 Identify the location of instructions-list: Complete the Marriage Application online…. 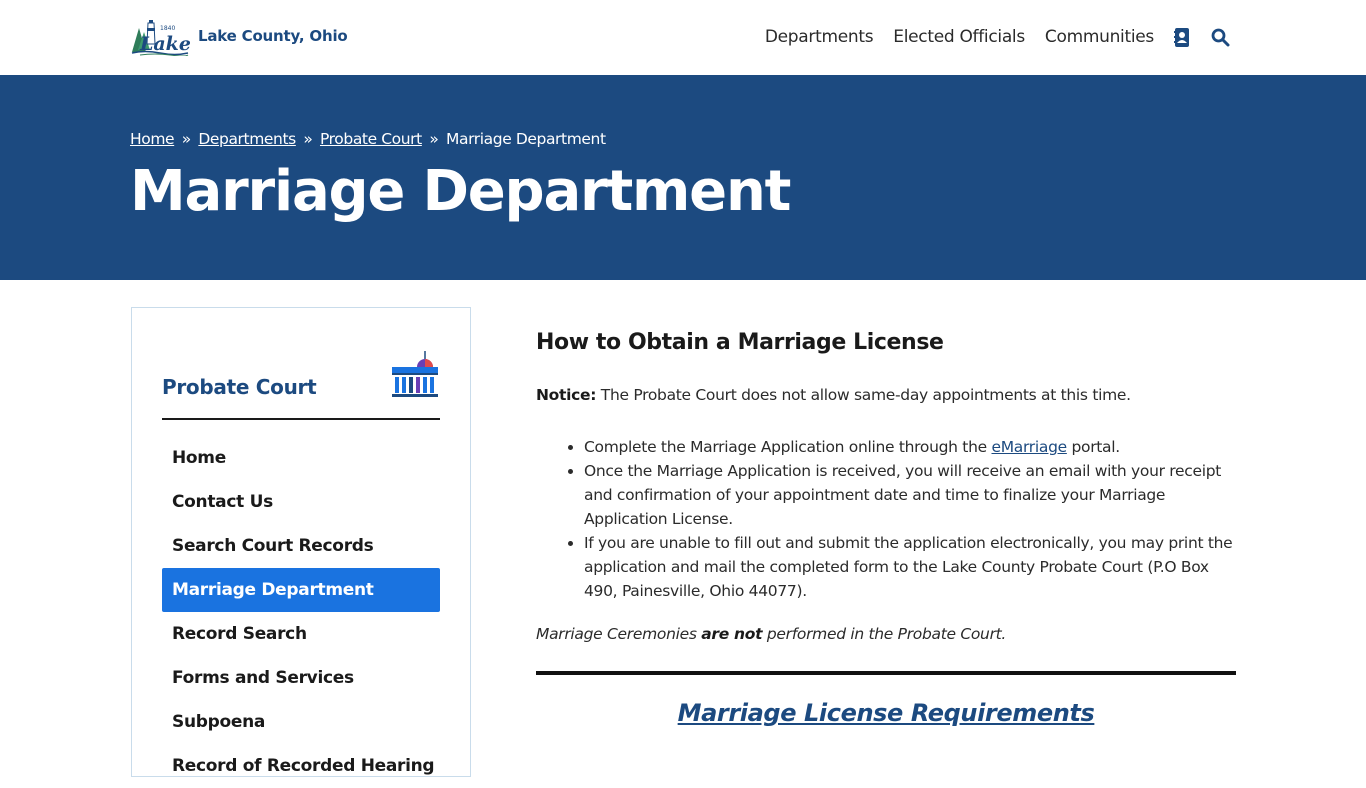
(886, 519).